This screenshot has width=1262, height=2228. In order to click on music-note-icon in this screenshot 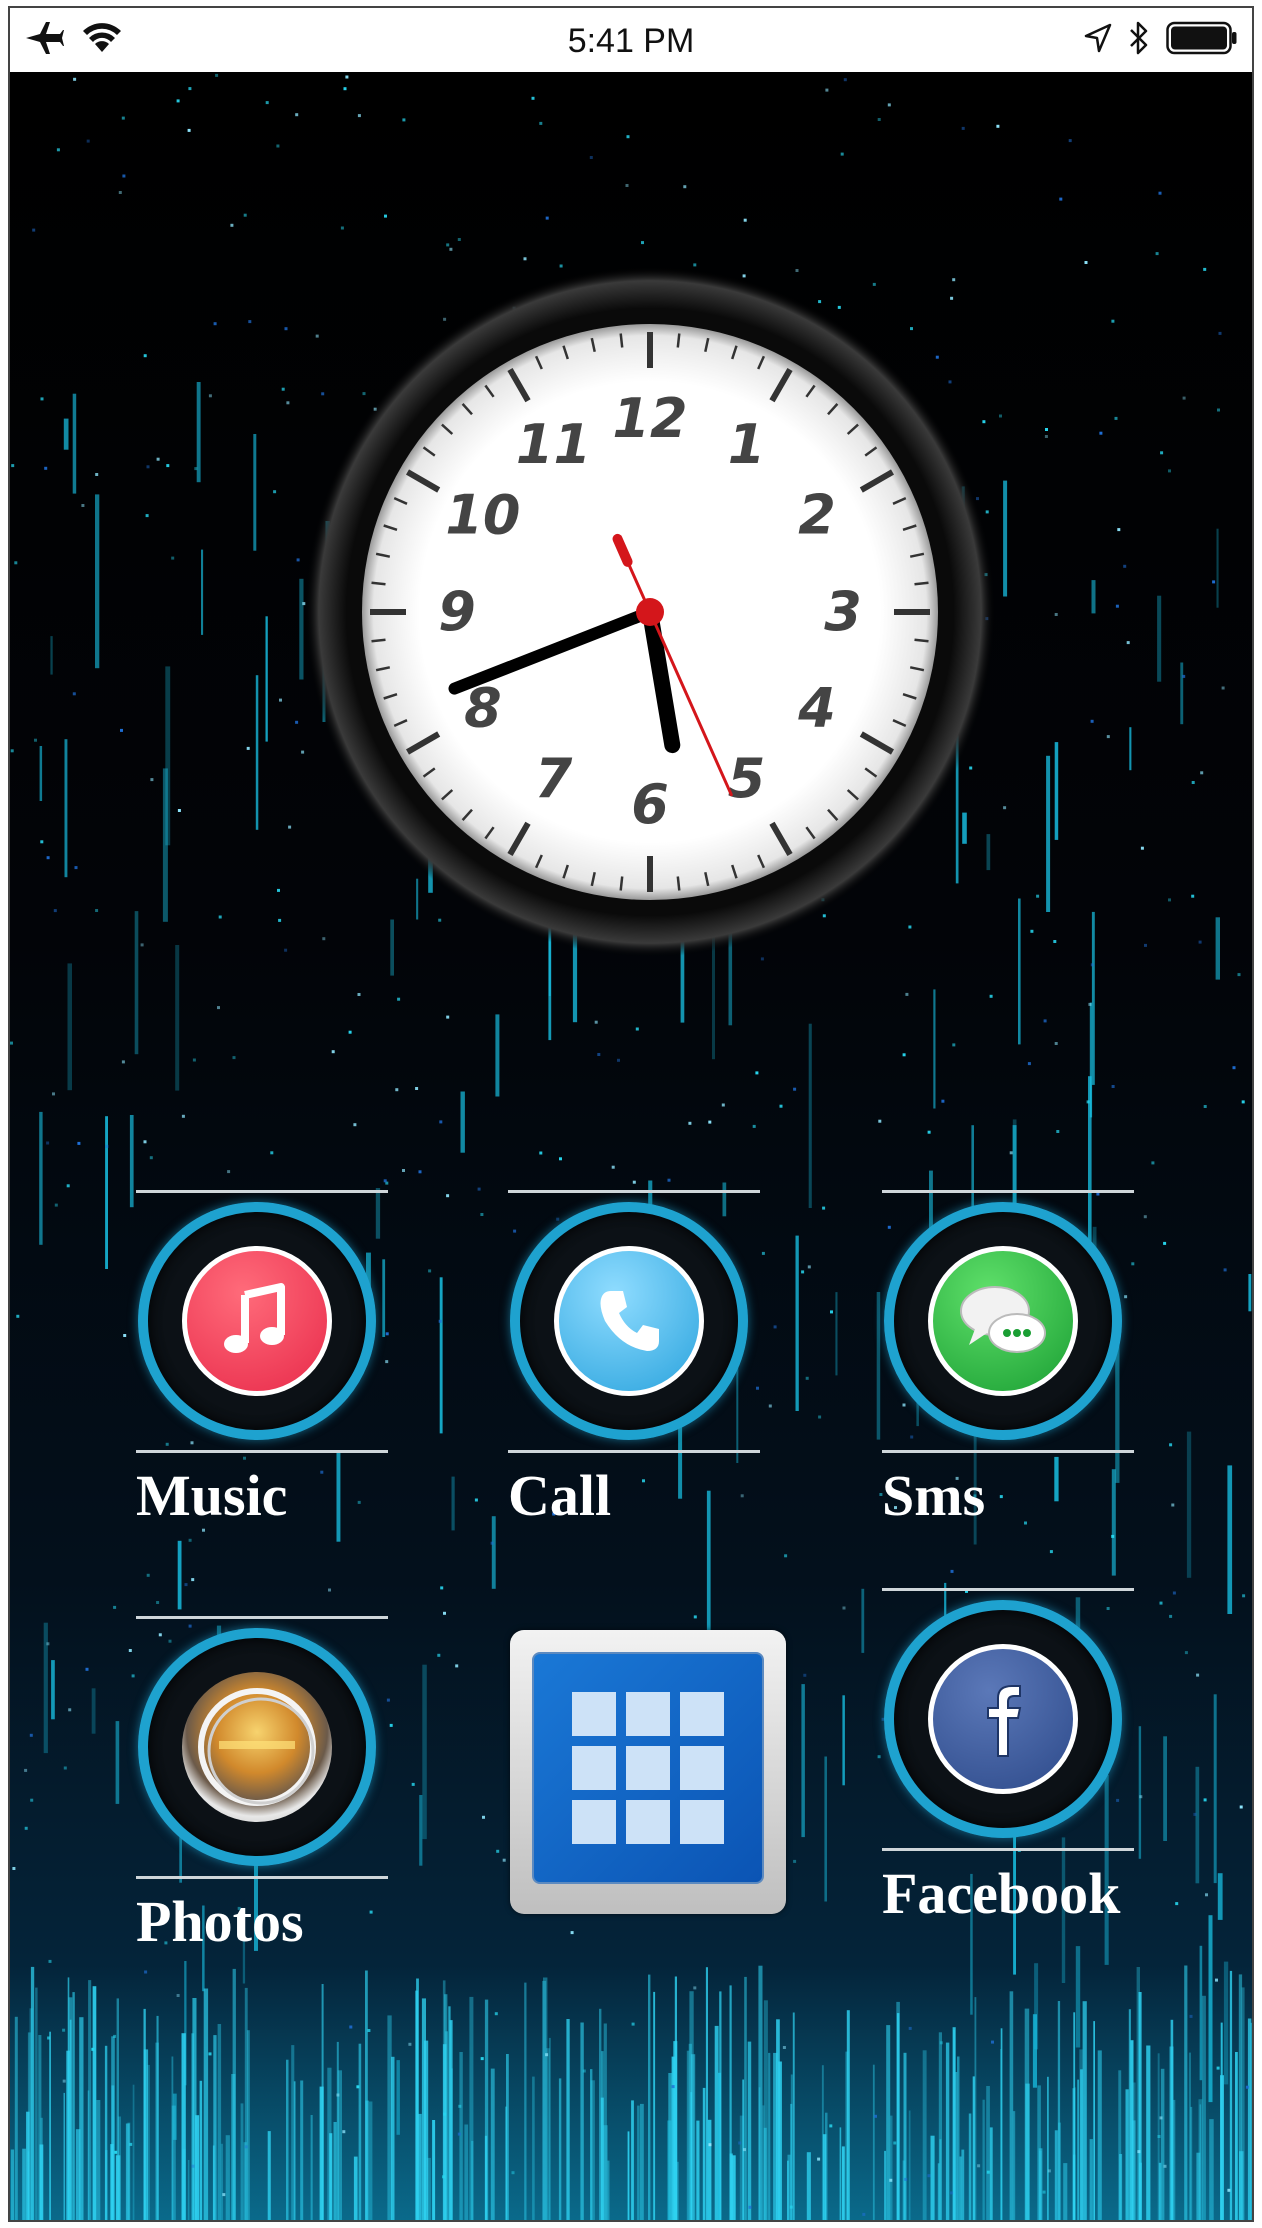, I will do `click(257, 1321)`.